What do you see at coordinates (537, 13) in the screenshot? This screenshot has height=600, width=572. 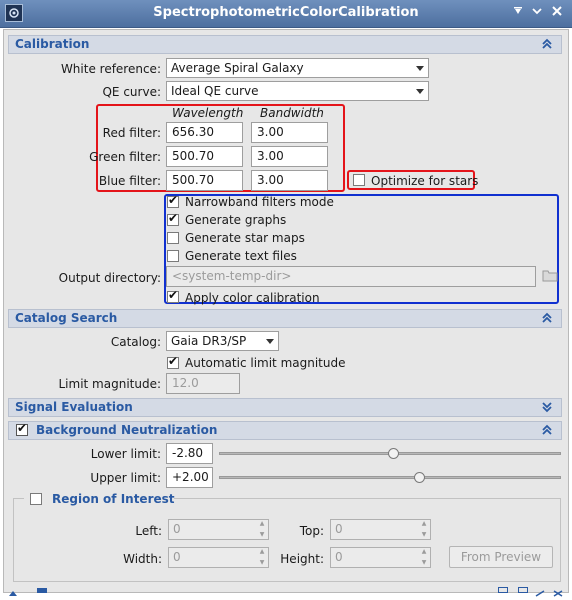 I see `shade-icon` at bounding box center [537, 13].